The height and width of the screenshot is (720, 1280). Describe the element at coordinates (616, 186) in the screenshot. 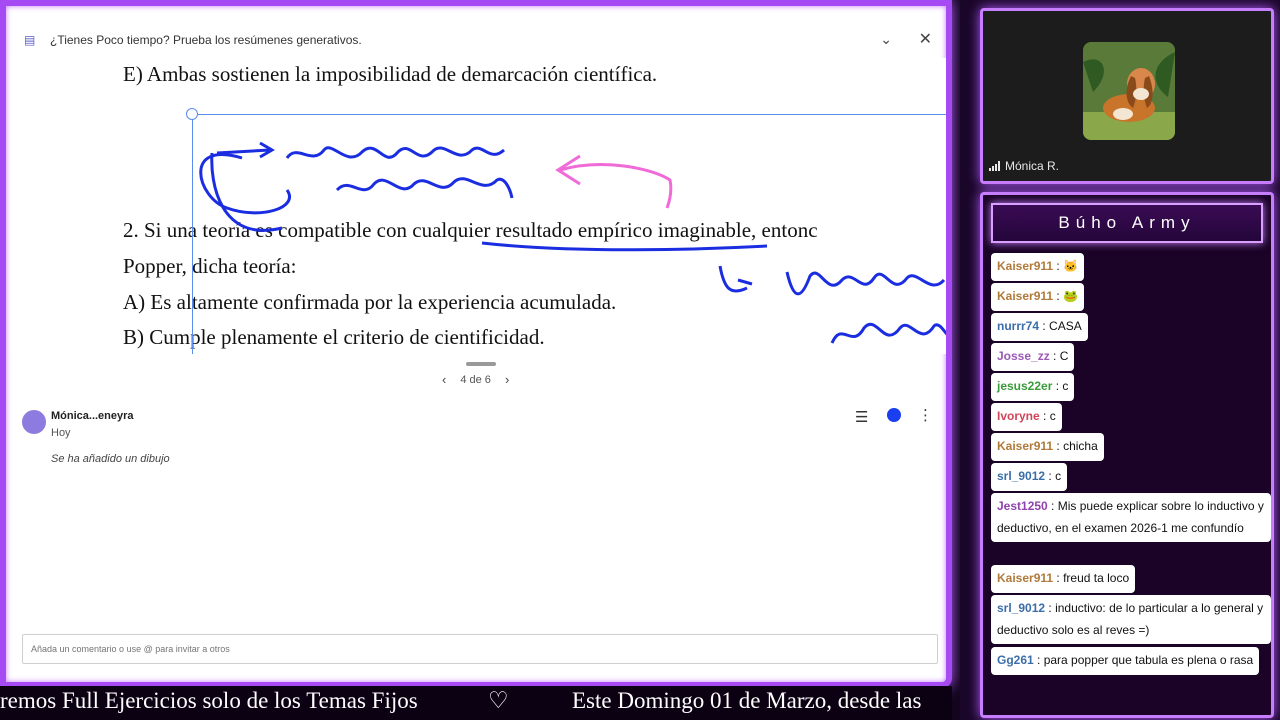

I see `ink-pink-arrow` at that location.